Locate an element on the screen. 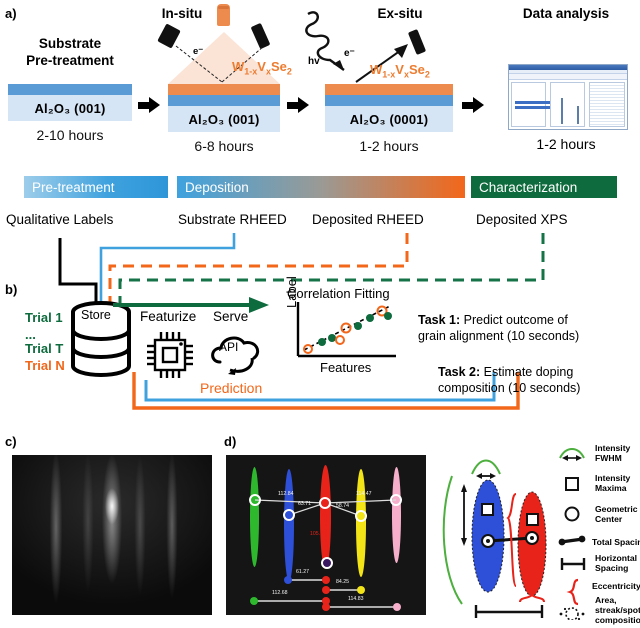  node-origin is located at coordinates (327, 563).